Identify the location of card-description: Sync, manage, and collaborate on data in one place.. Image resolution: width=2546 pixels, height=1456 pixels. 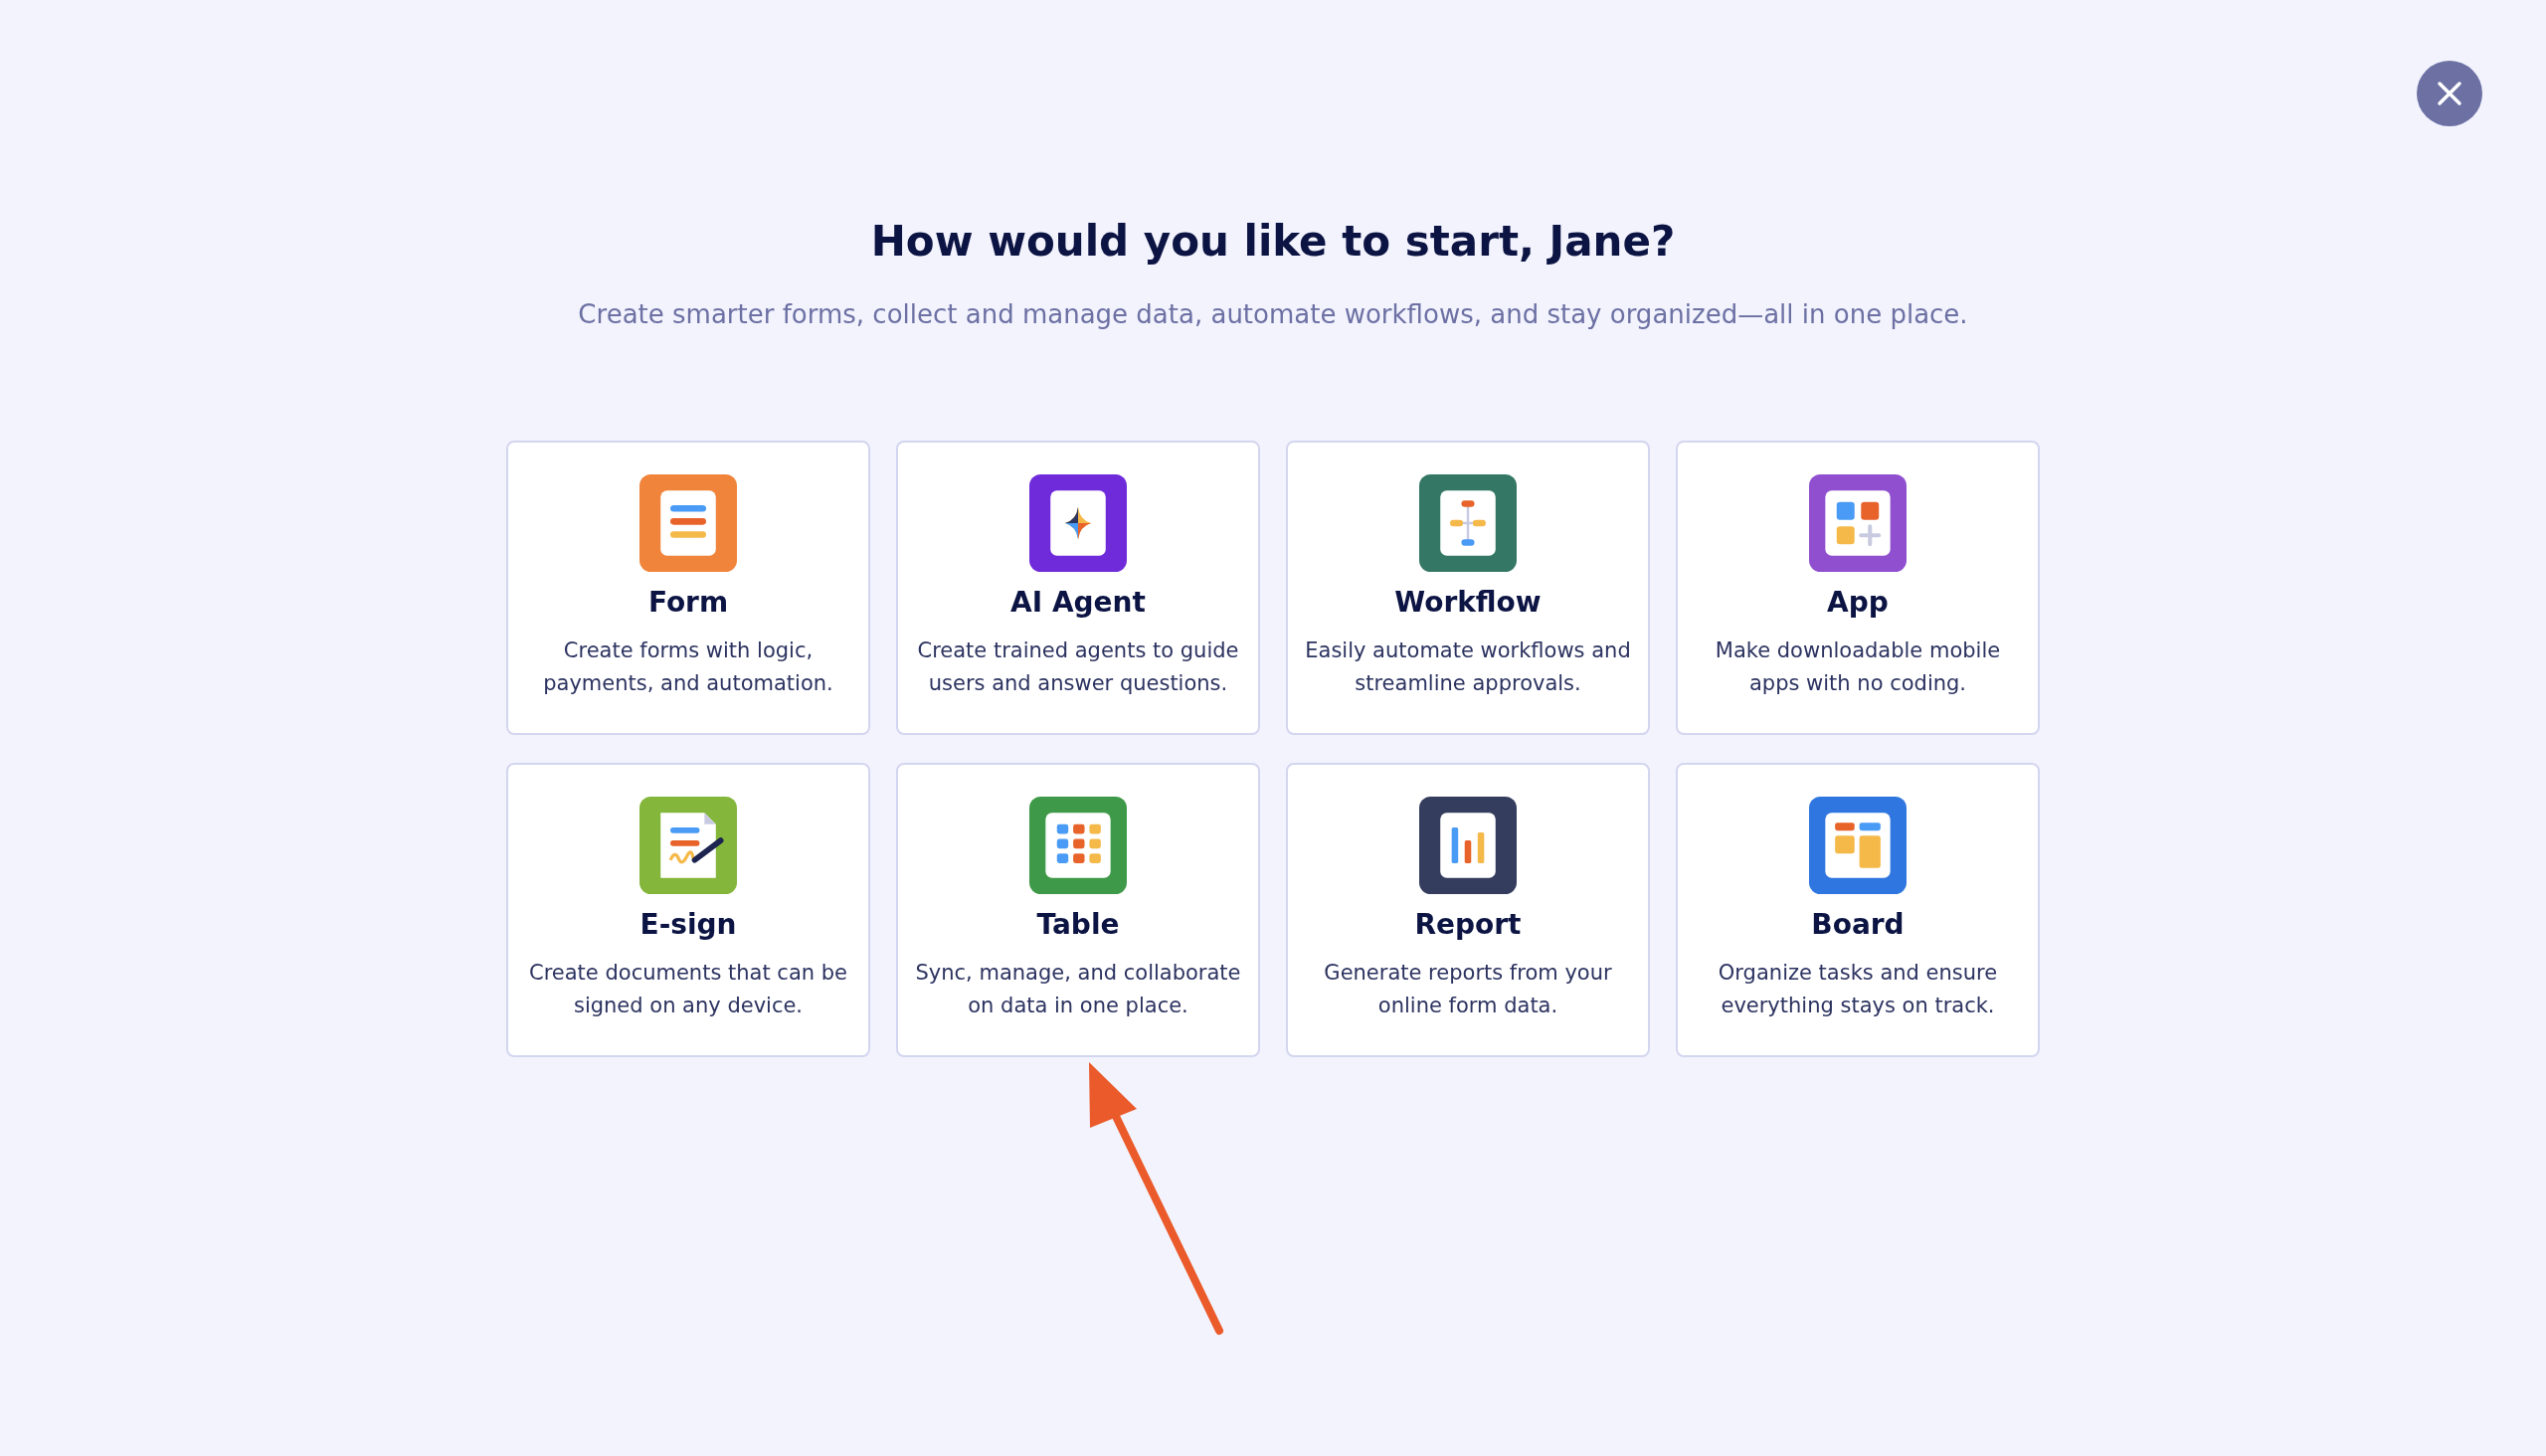
(1078, 989).